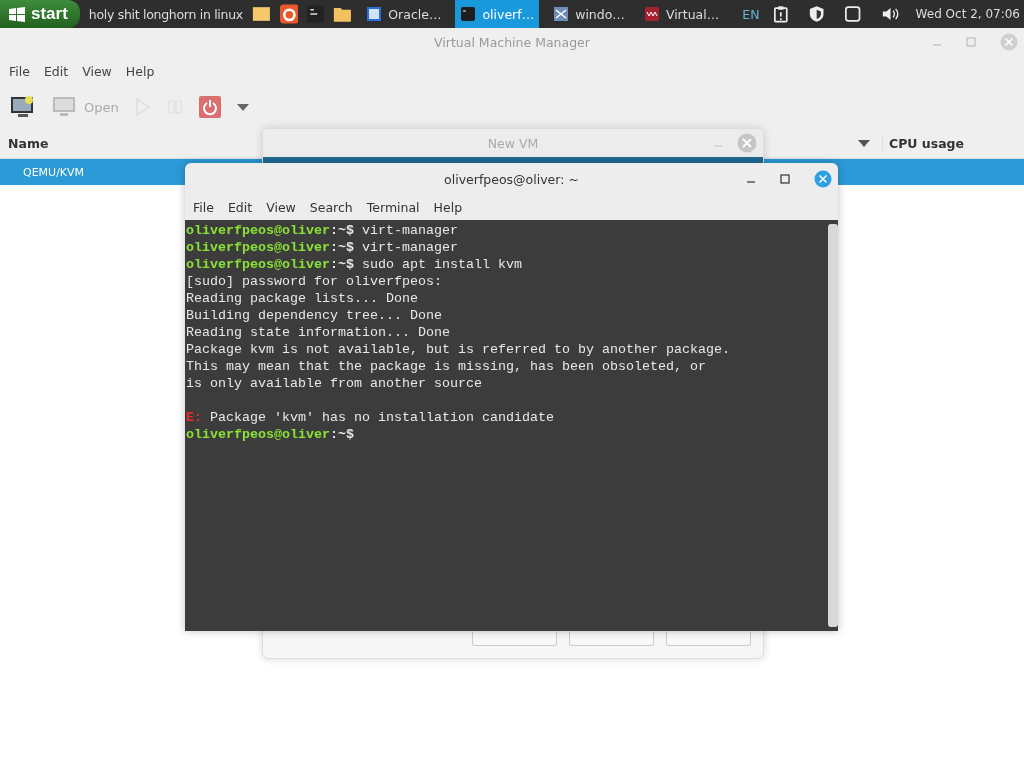 This screenshot has height=768, width=1024. Describe the element at coordinates (513, 143) in the screenshot. I see `window-title: New VM` at that location.